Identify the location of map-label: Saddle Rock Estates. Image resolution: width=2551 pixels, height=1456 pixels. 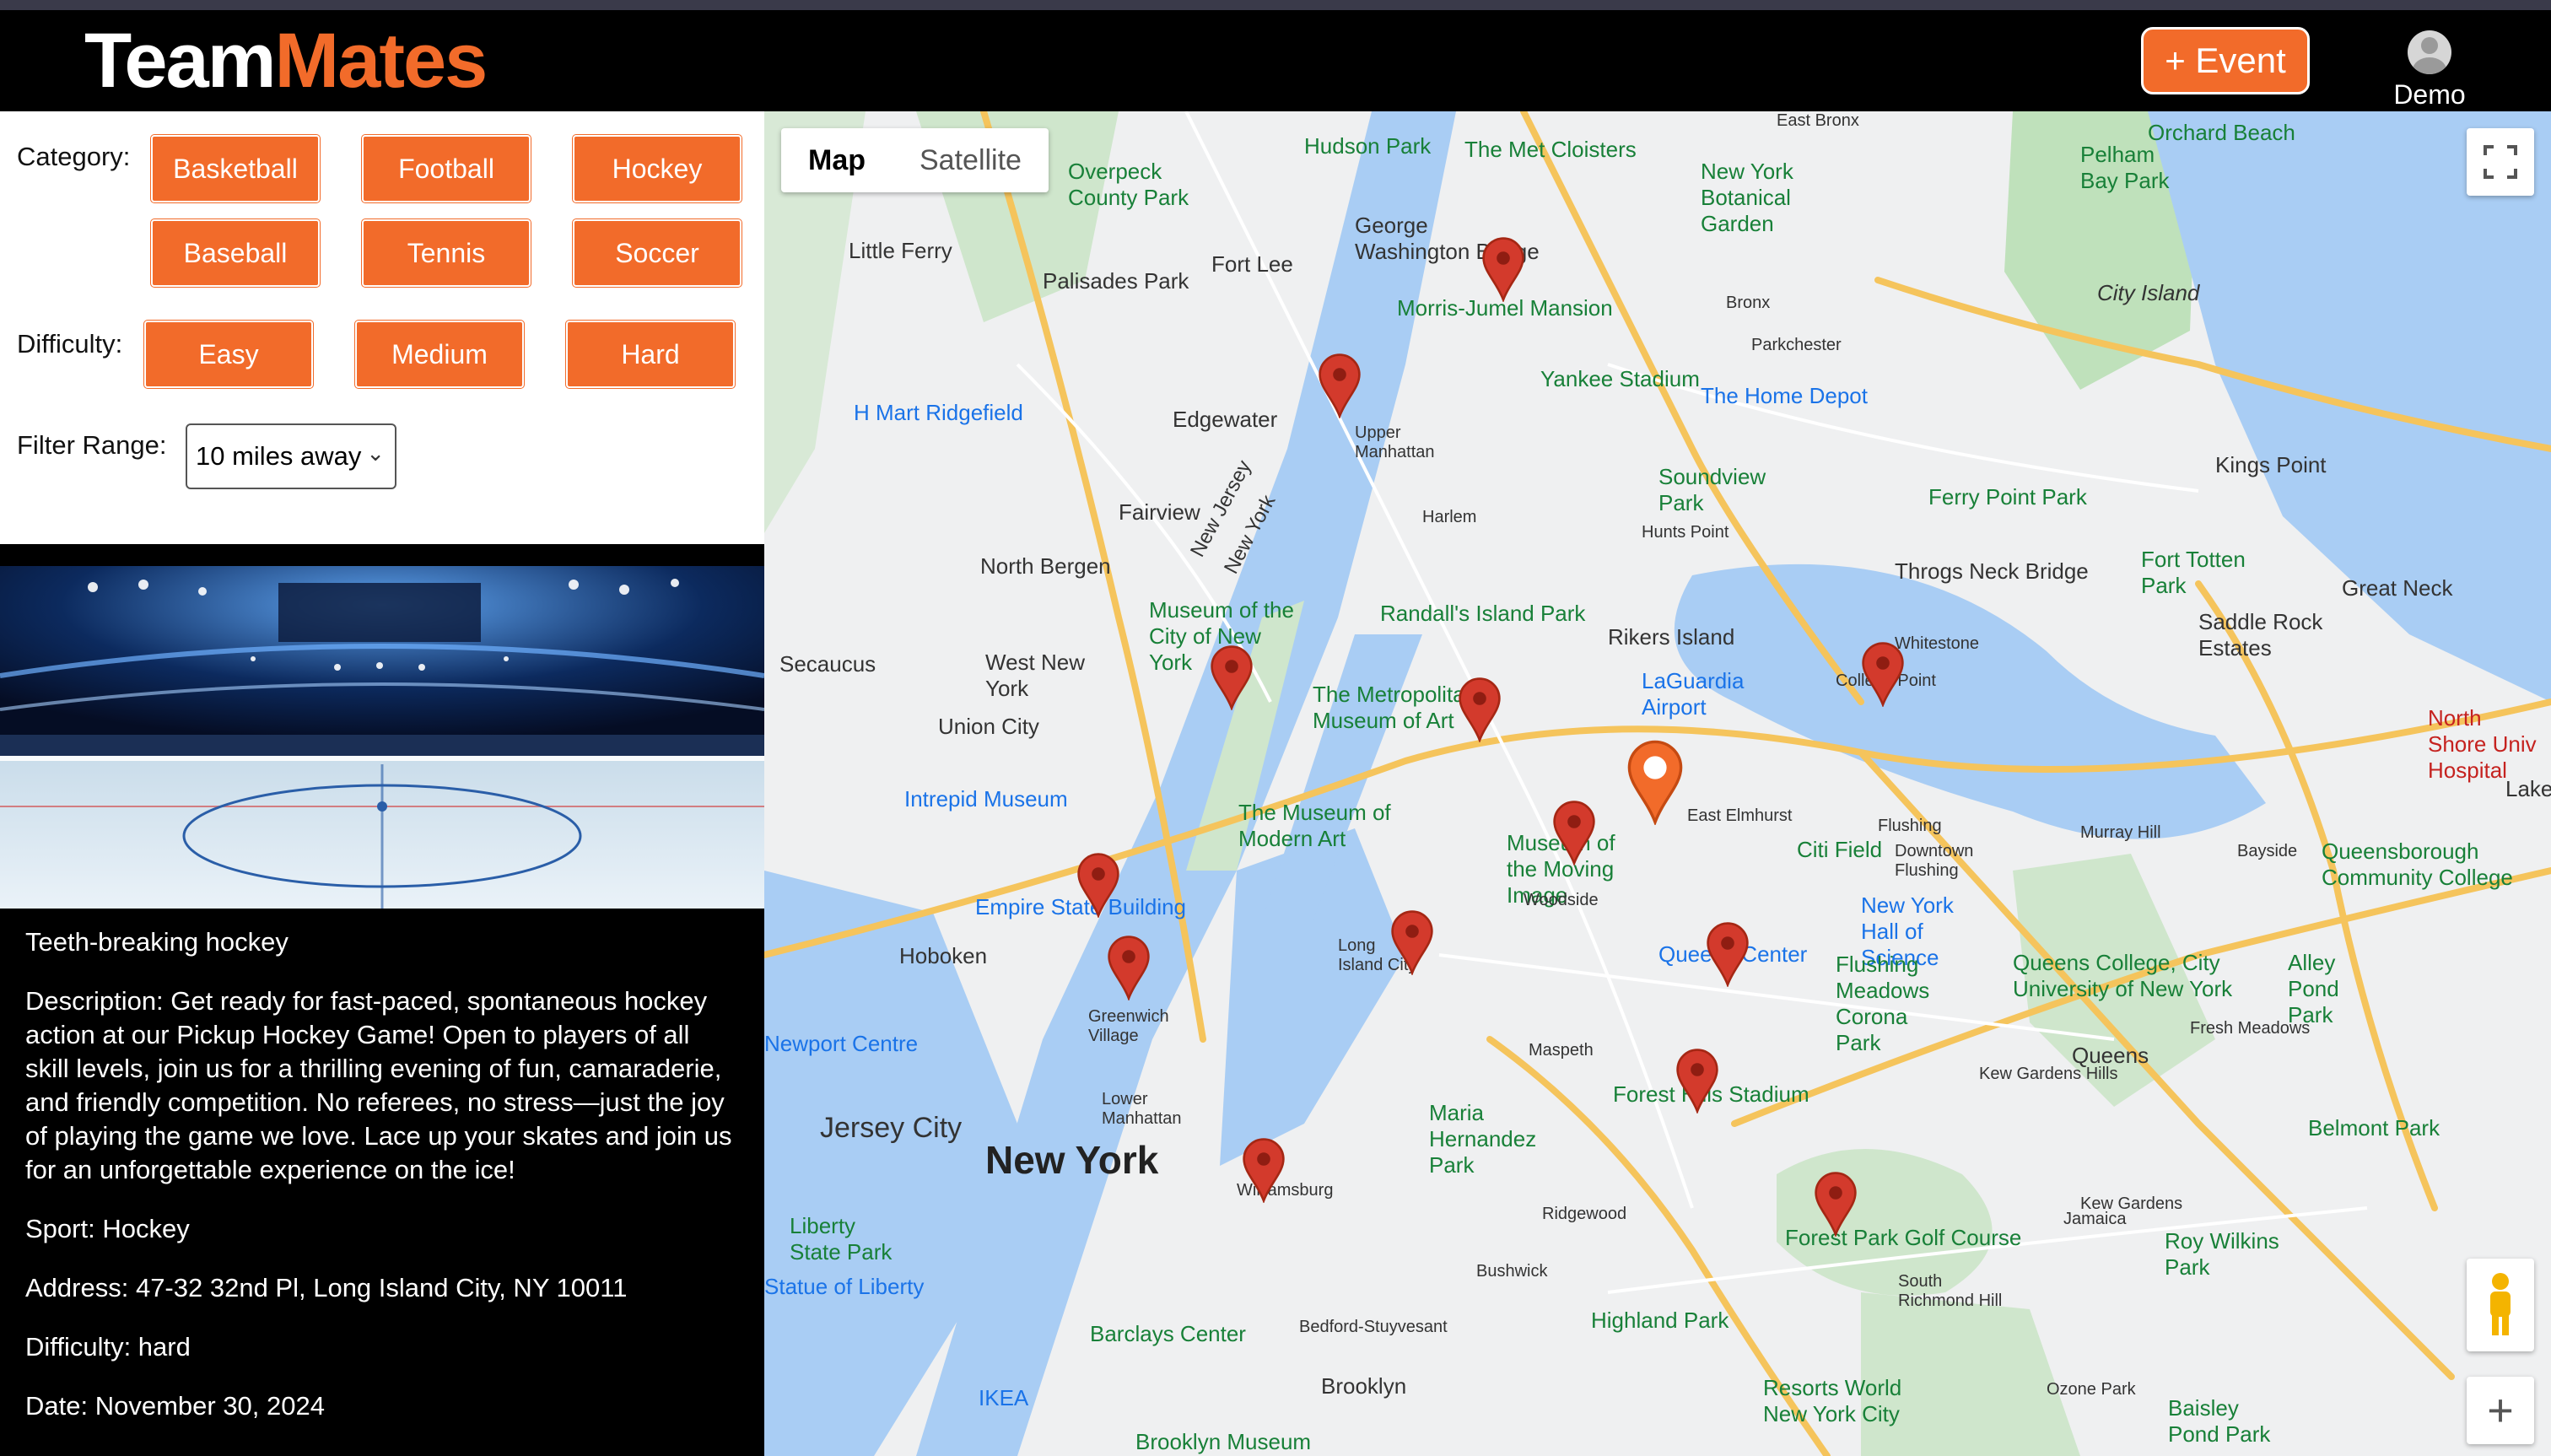
(2260, 635).